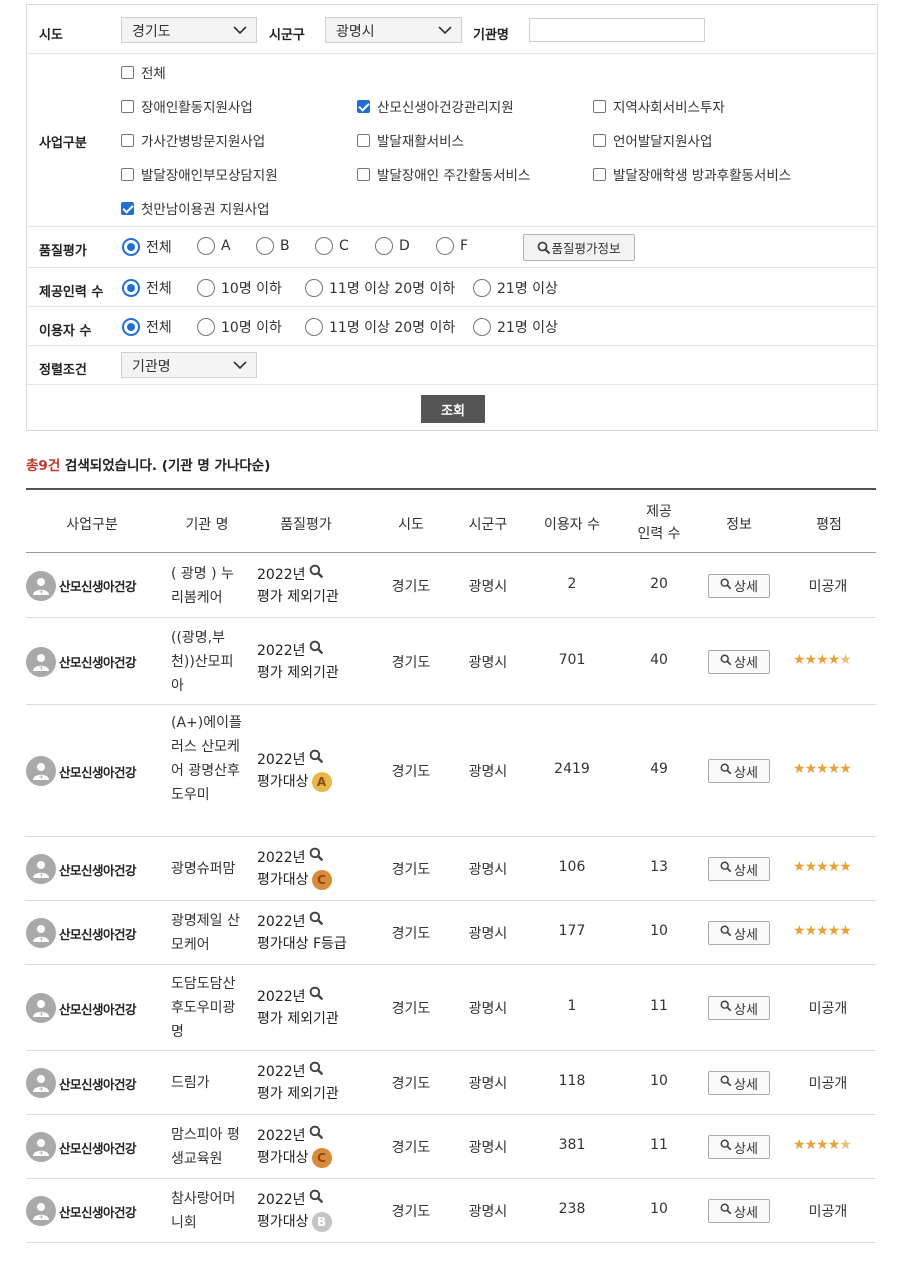  Describe the element at coordinates (189, 365) in the screenshot. I see `sort-select: 기관명` at that location.